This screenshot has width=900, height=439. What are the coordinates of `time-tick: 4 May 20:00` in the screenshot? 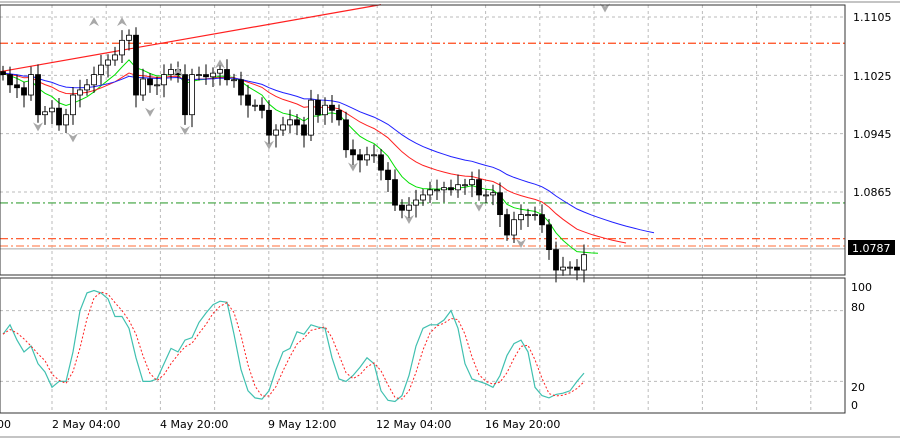 It's located at (194, 424).